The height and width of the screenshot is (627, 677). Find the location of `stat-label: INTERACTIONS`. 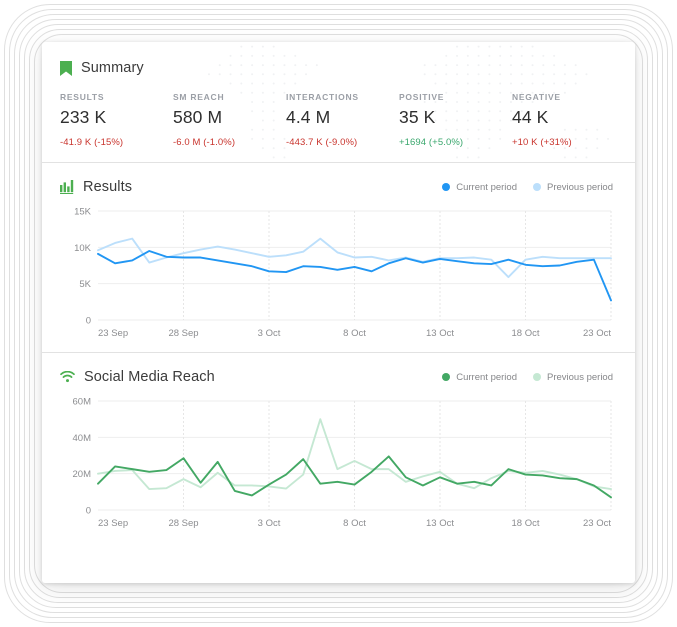

stat-label: INTERACTIONS is located at coordinates (322, 97).